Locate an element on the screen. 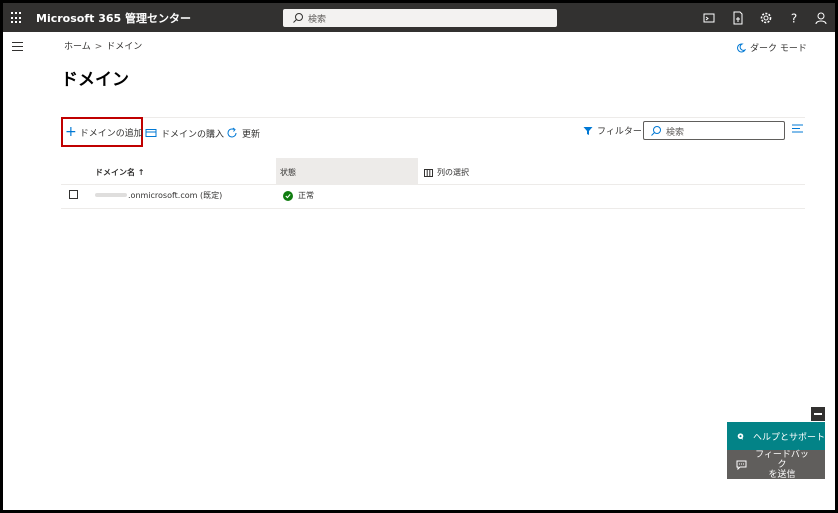 This screenshot has height=513, width=838. choose-columns-button: 列の選択 is located at coordinates (446, 172).